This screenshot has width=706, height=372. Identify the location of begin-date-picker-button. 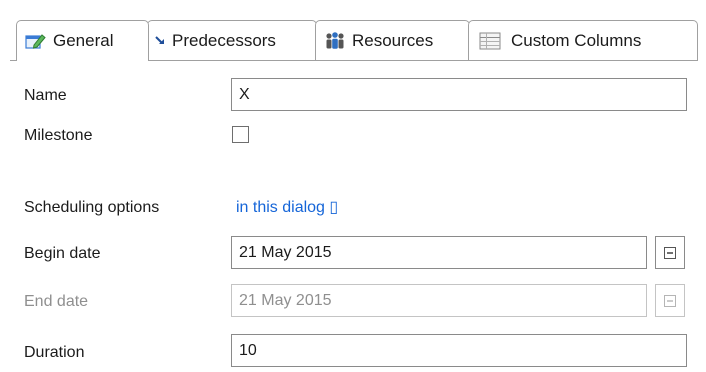
(670, 252).